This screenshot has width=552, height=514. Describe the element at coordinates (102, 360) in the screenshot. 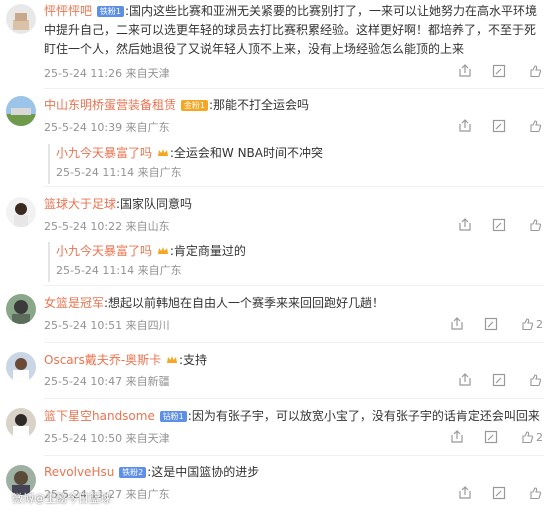

I see `username: Oscars戴夫乔-奥斯卡` at that location.